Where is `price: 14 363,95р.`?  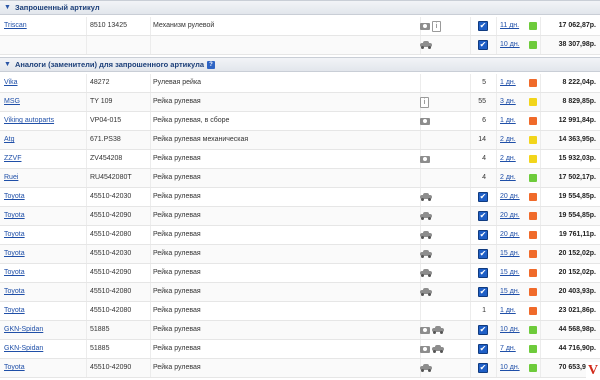
price: 14 363,95р. is located at coordinates (577, 139).